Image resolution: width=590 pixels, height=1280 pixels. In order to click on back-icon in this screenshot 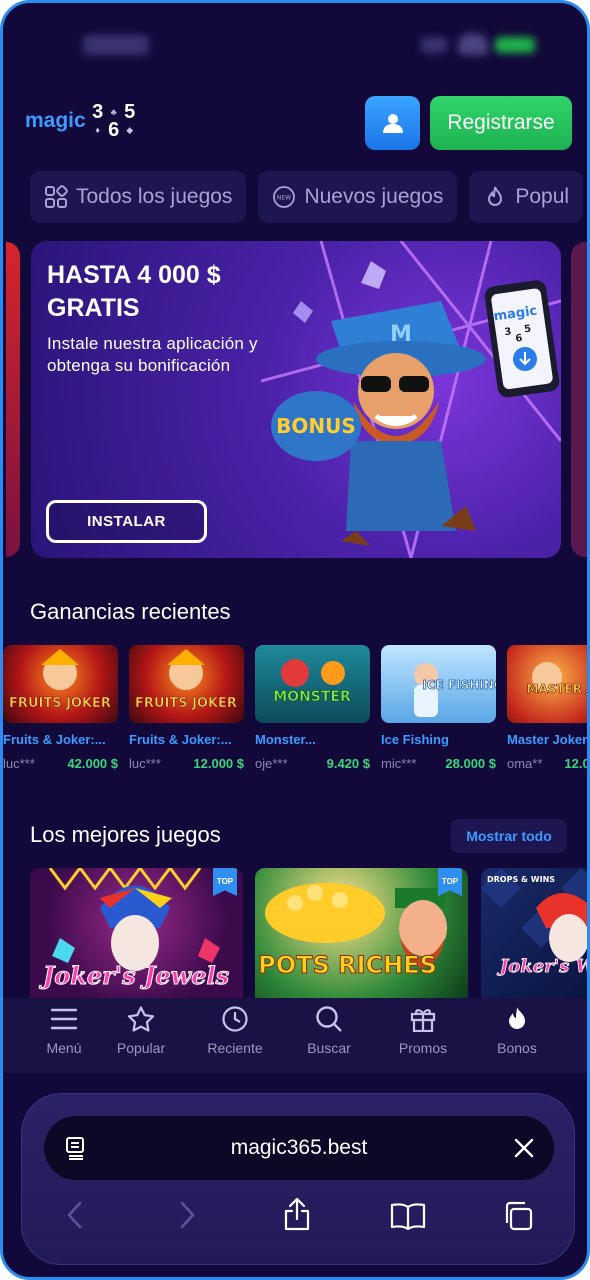, I will do `click(75, 1215)`.